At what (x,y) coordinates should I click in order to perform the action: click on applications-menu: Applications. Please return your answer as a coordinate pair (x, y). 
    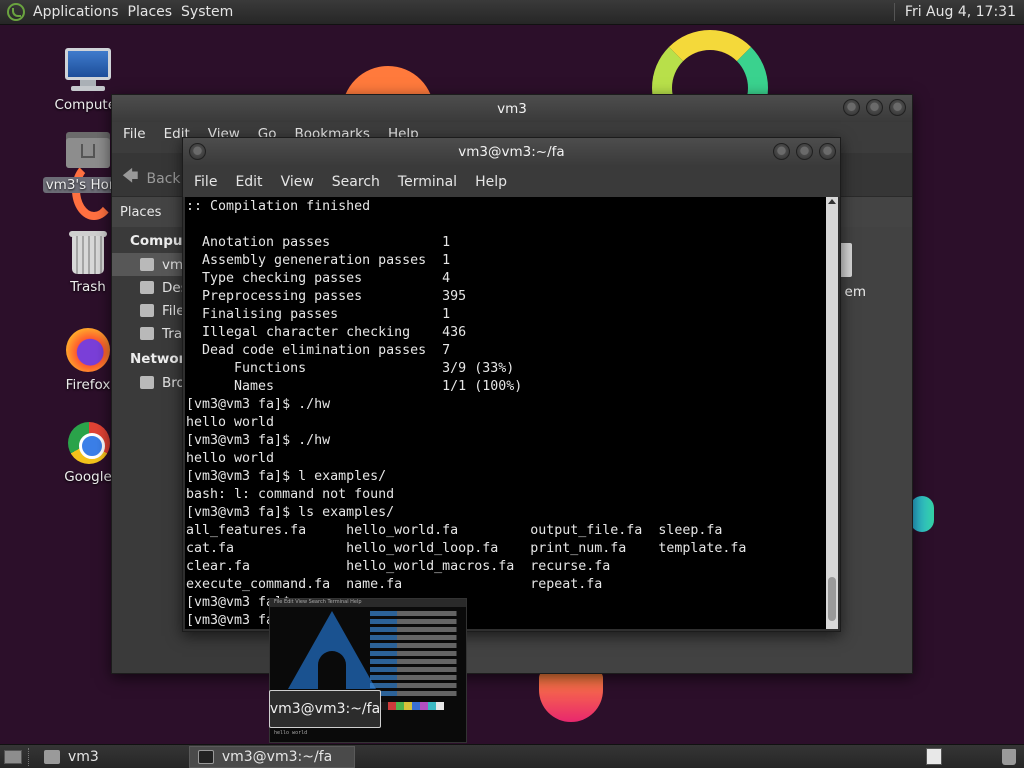
    Looking at the image, I should click on (80, 12).